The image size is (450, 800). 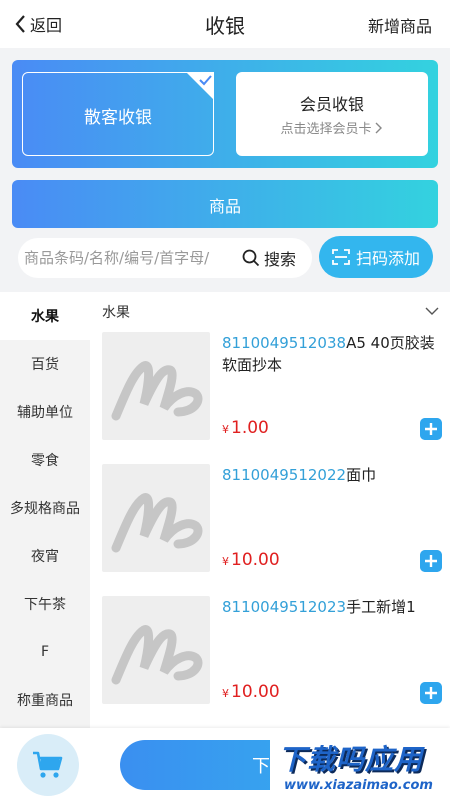 What do you see at coordinates (326, 129) in the screenshot?
I see `member-card-hint-text: 点击选择会员卡` at bounding box center [326, 129].